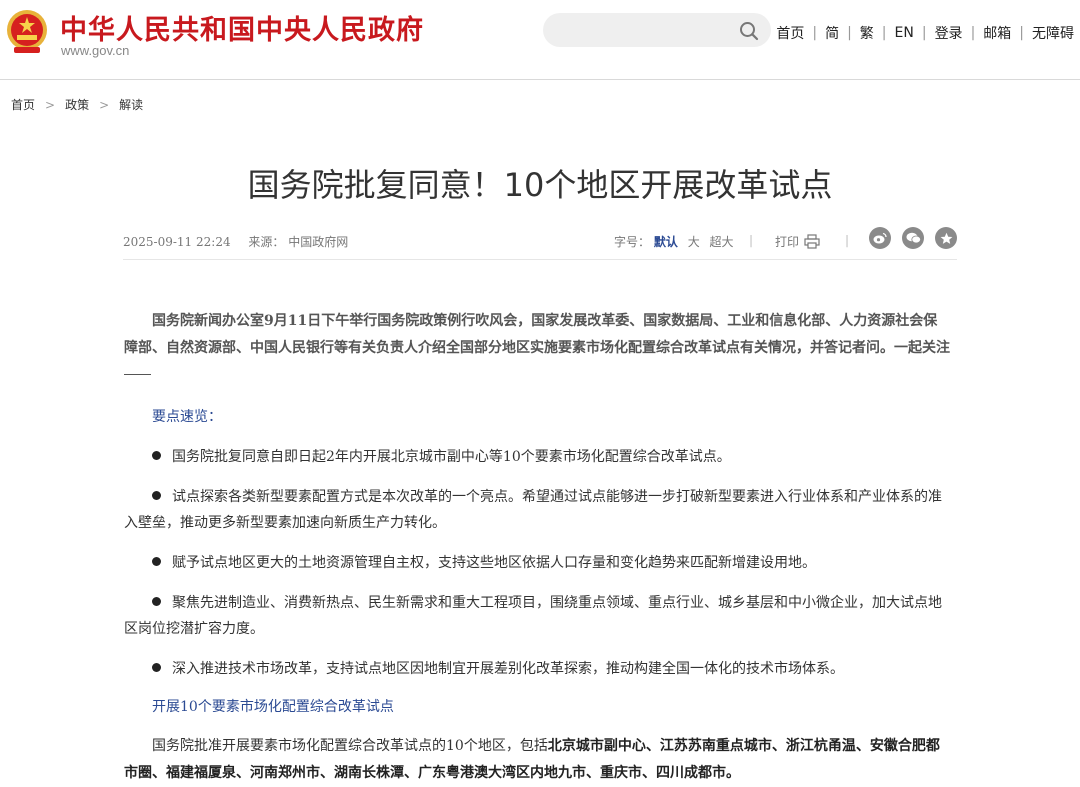  I want to click on nav-traditional: 繁, so click(867, 33).